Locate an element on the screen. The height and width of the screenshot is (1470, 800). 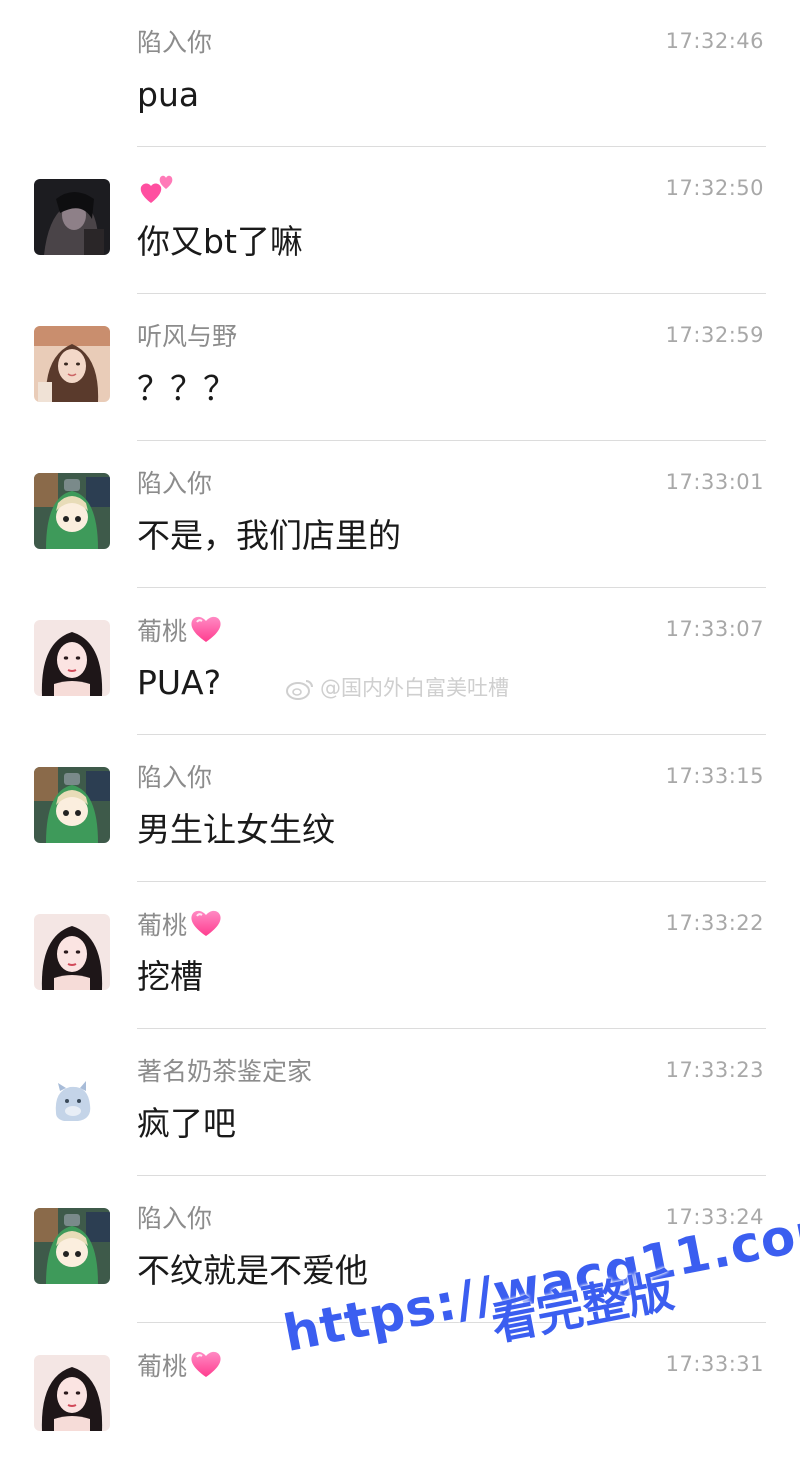
message-row: 听风与野 17:32:59 ？？？ is located at coordinates (400, 367).